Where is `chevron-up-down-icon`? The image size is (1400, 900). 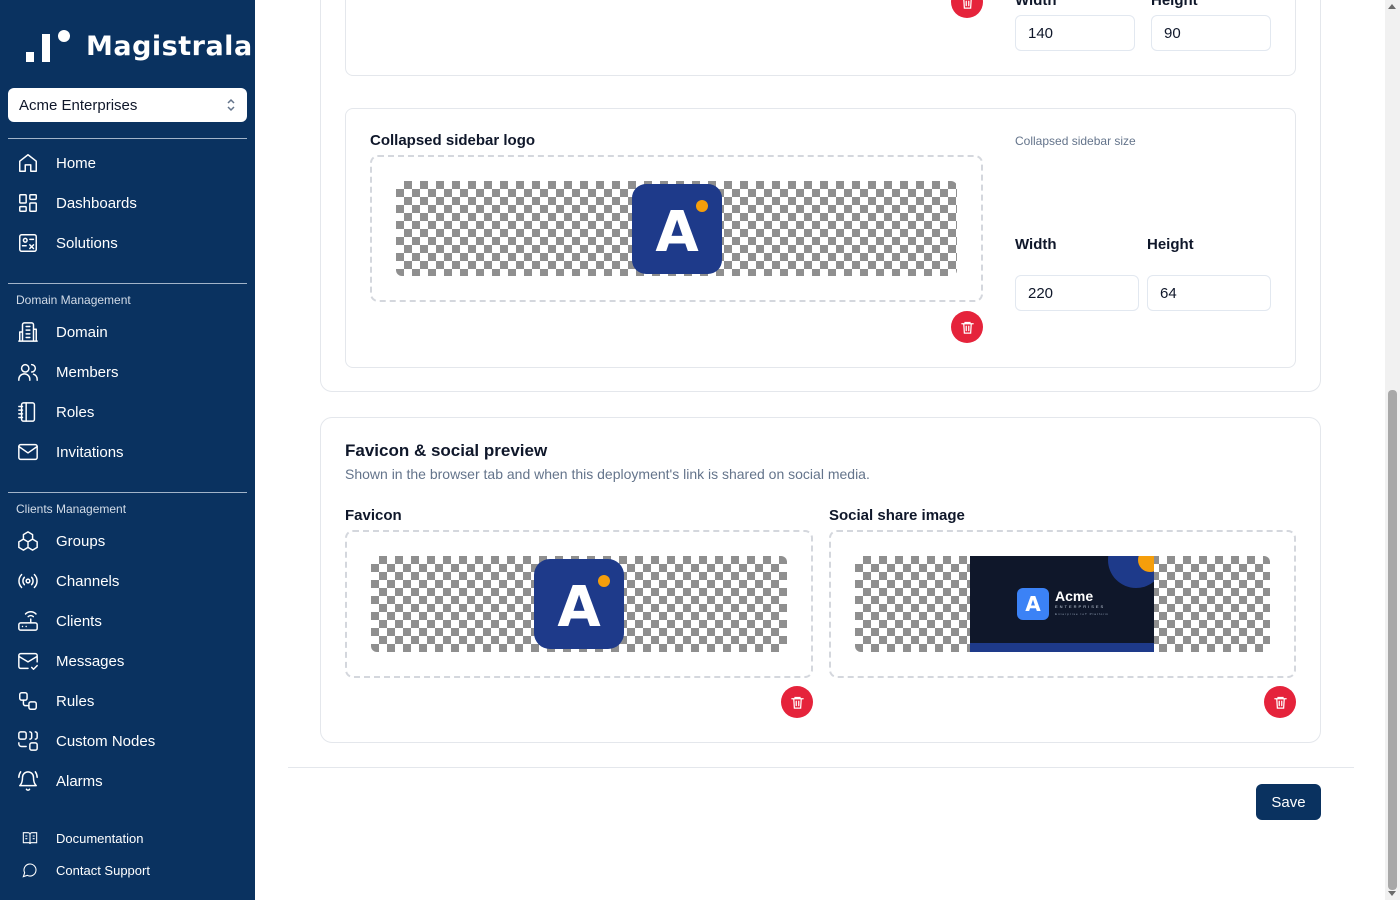 chevron-up-down-icon is located at coordinates (231, 105).